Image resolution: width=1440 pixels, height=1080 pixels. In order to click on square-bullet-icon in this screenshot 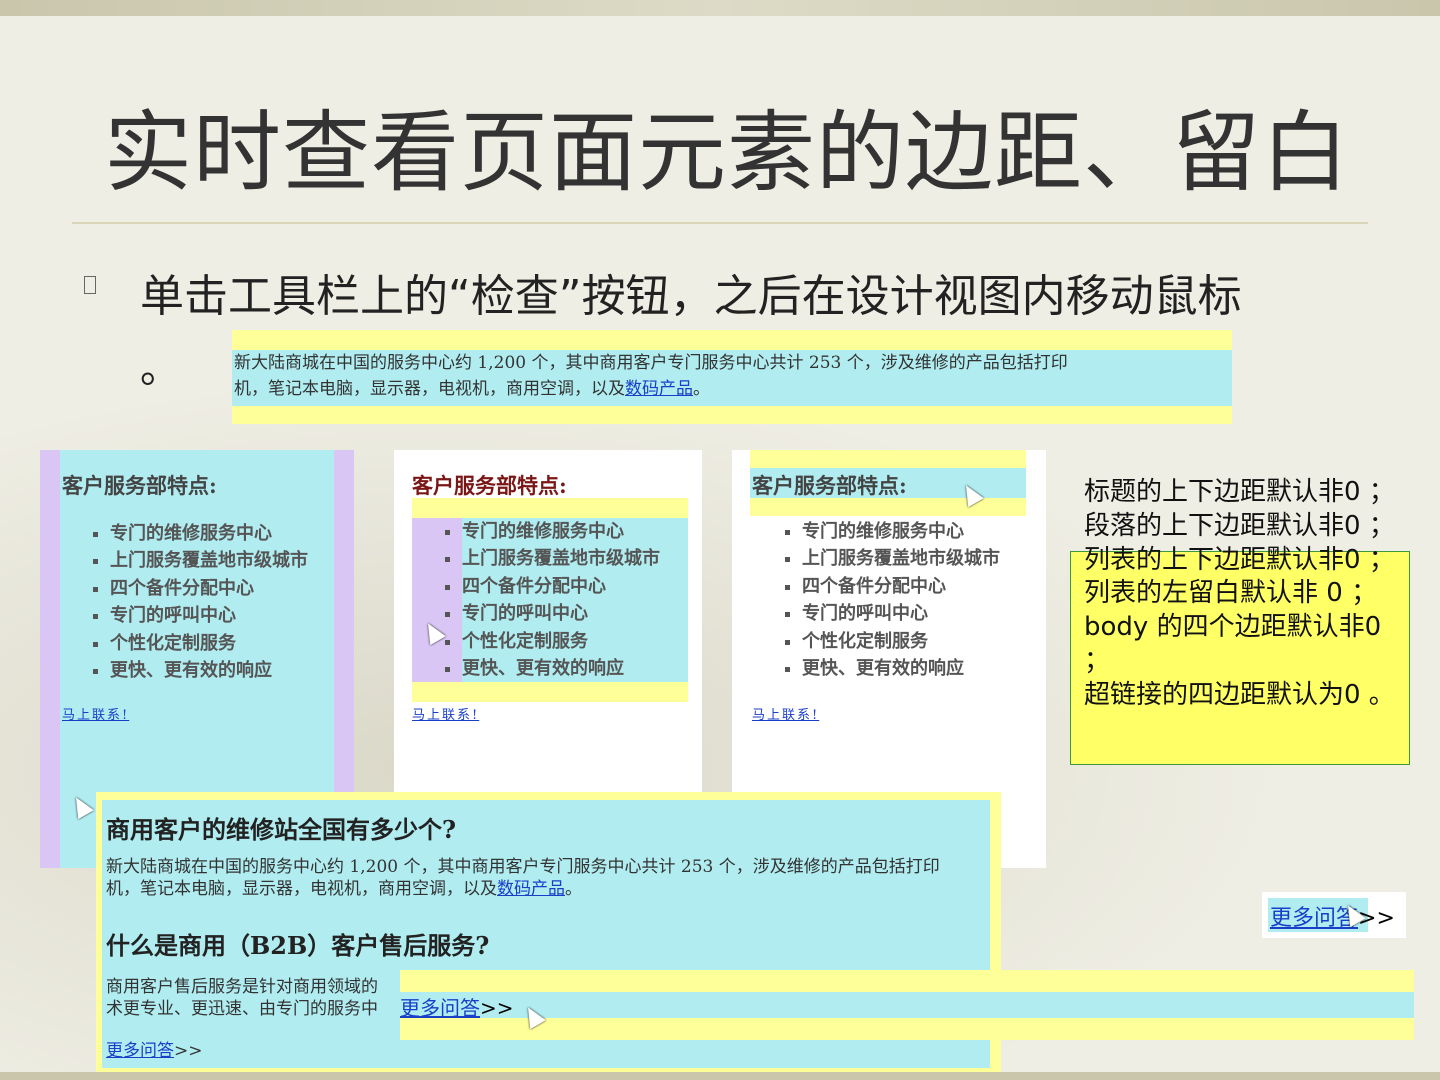, I will do `click(90, 285)`.